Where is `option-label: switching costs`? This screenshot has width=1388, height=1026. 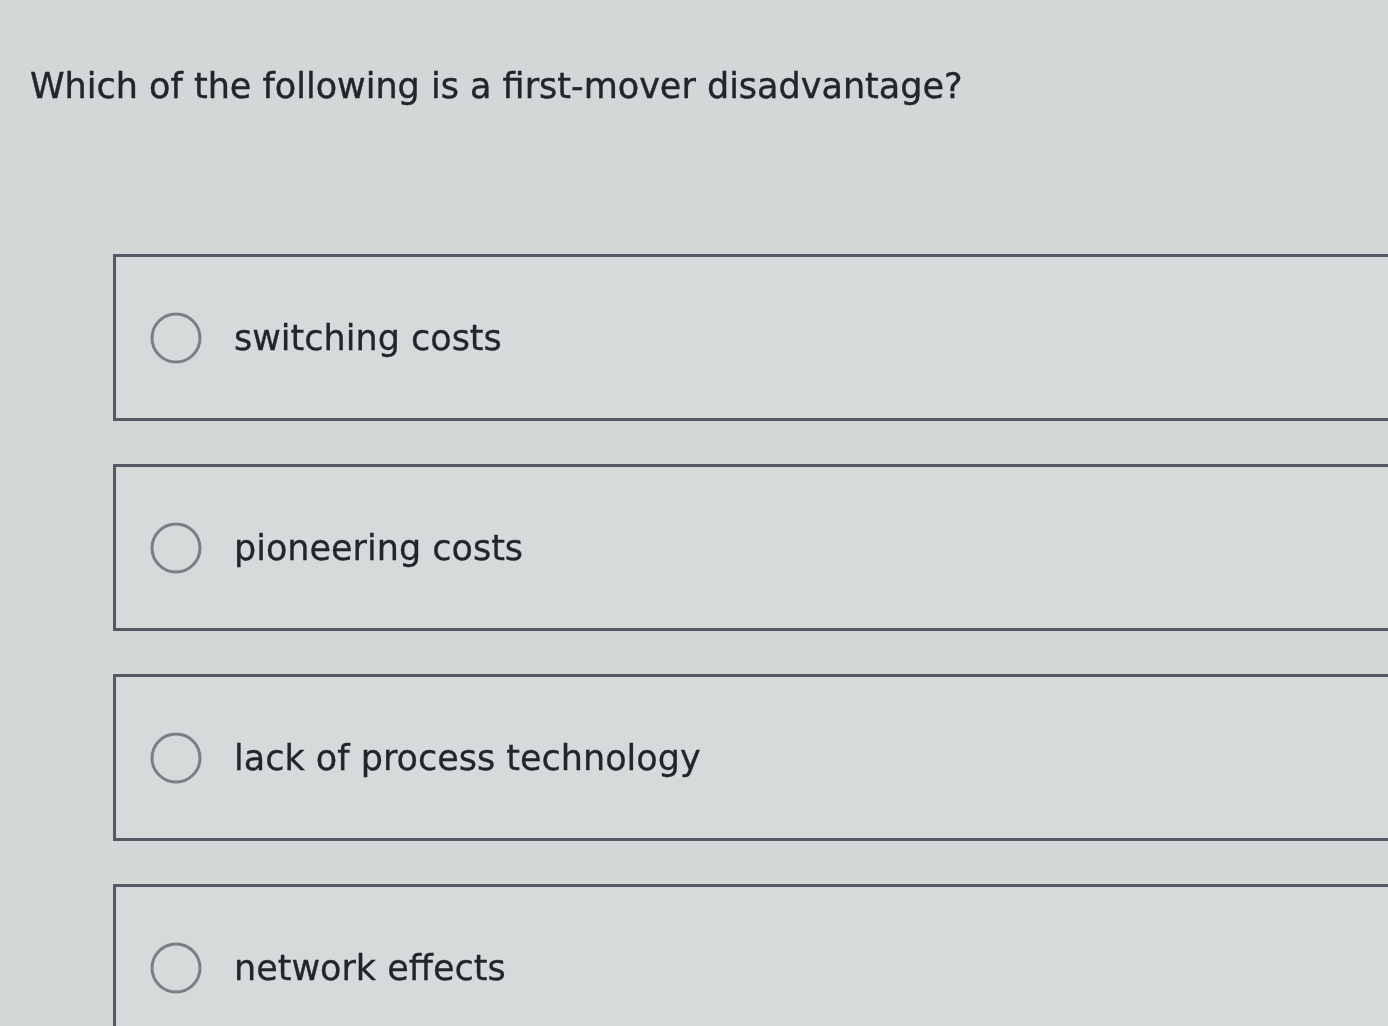
option-label: switching costs is located at coordinates (368, 338).